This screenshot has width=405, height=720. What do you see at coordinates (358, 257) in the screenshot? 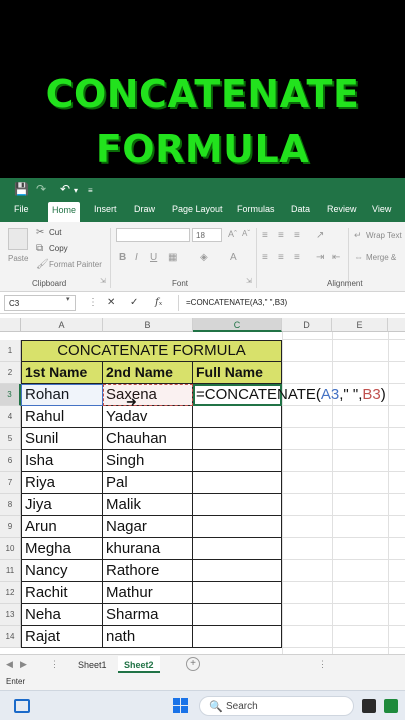
I see `merge-icon: ⇔` at bounding box center [358, 257].